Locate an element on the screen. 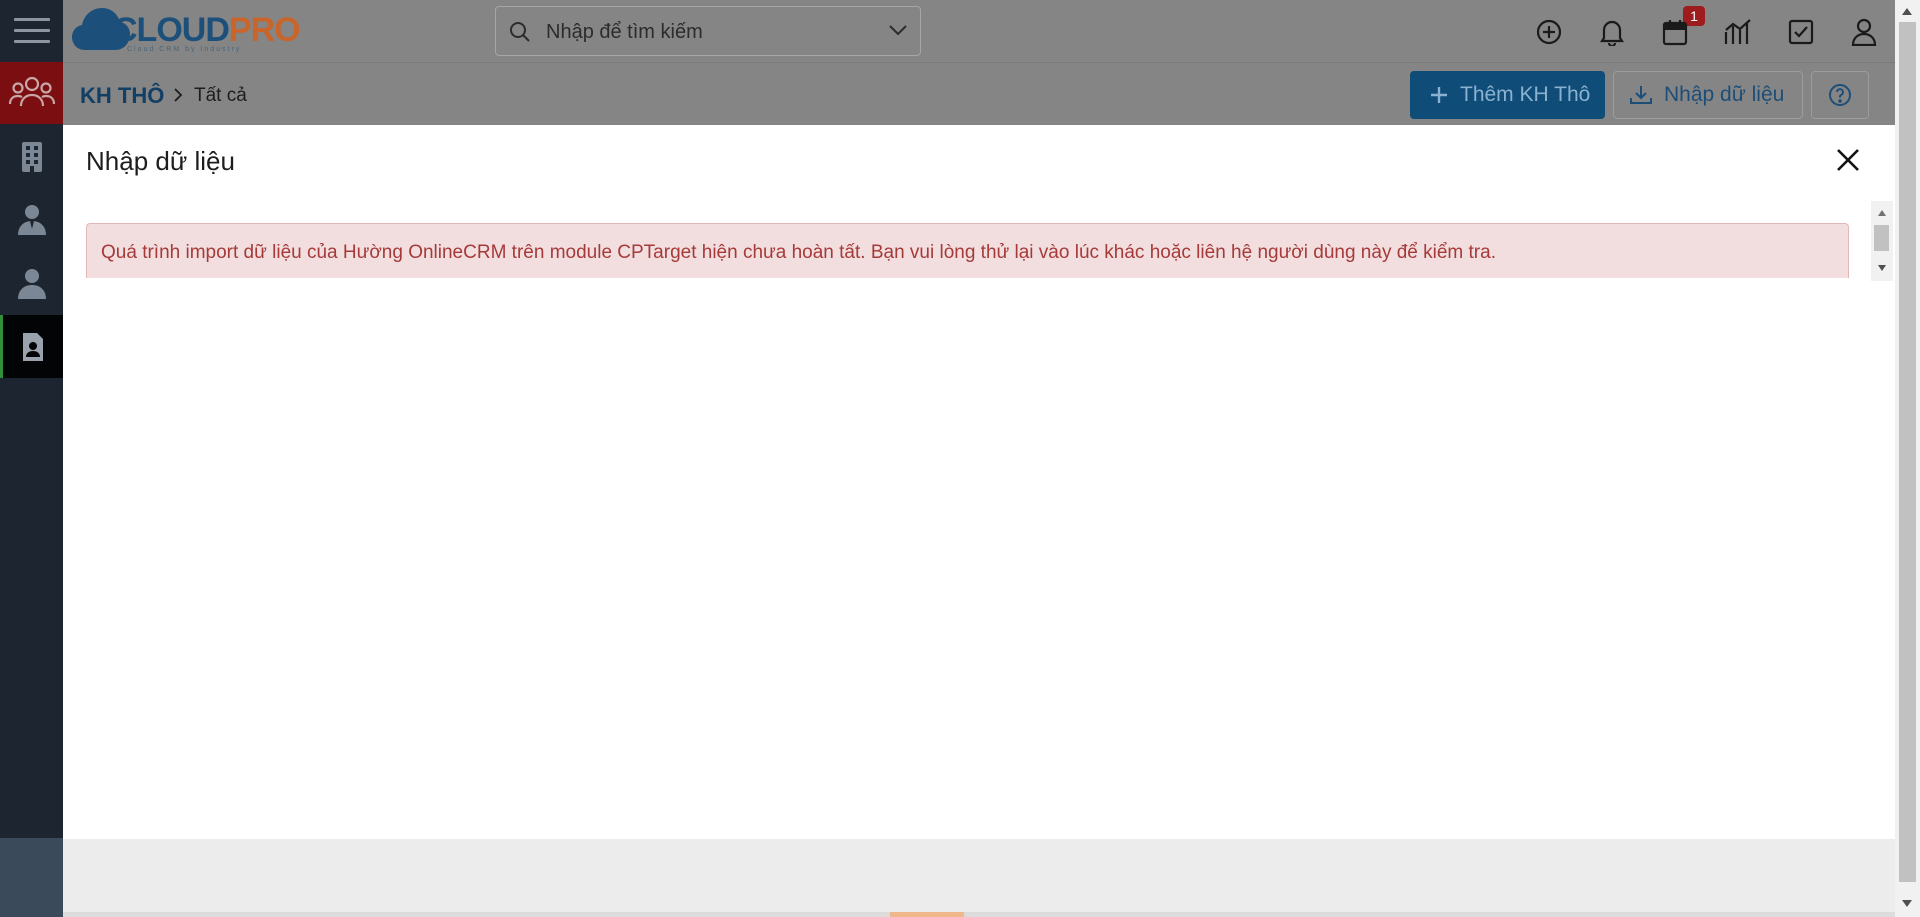  help-button is located at coordinates (1840, 95).